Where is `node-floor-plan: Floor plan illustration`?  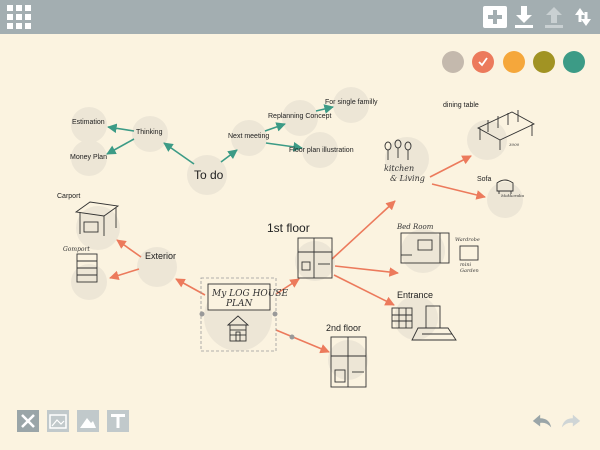
node-floor-plan: Floor plan illustration is located at coordinates (321, 150).